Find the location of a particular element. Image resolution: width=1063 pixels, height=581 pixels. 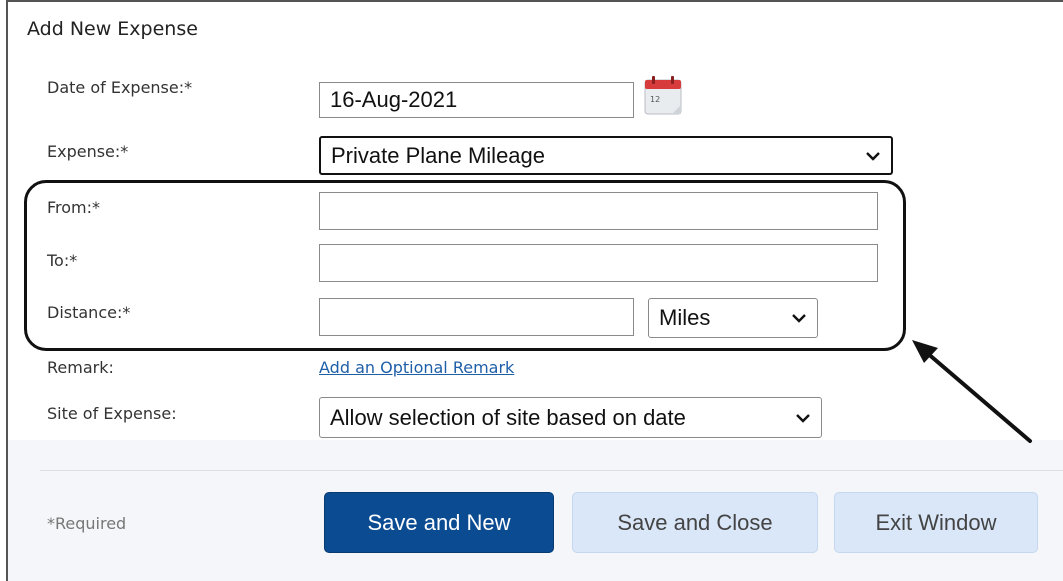

required-note: *Required is located at coordinates (87, 523).